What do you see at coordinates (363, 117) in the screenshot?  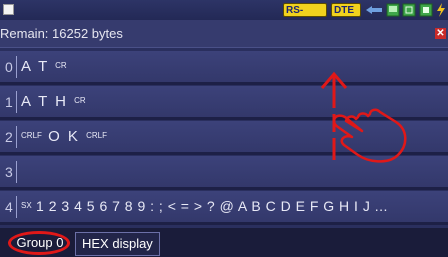 I see `hand-swipe-icon` at bounding box center [363, 117].